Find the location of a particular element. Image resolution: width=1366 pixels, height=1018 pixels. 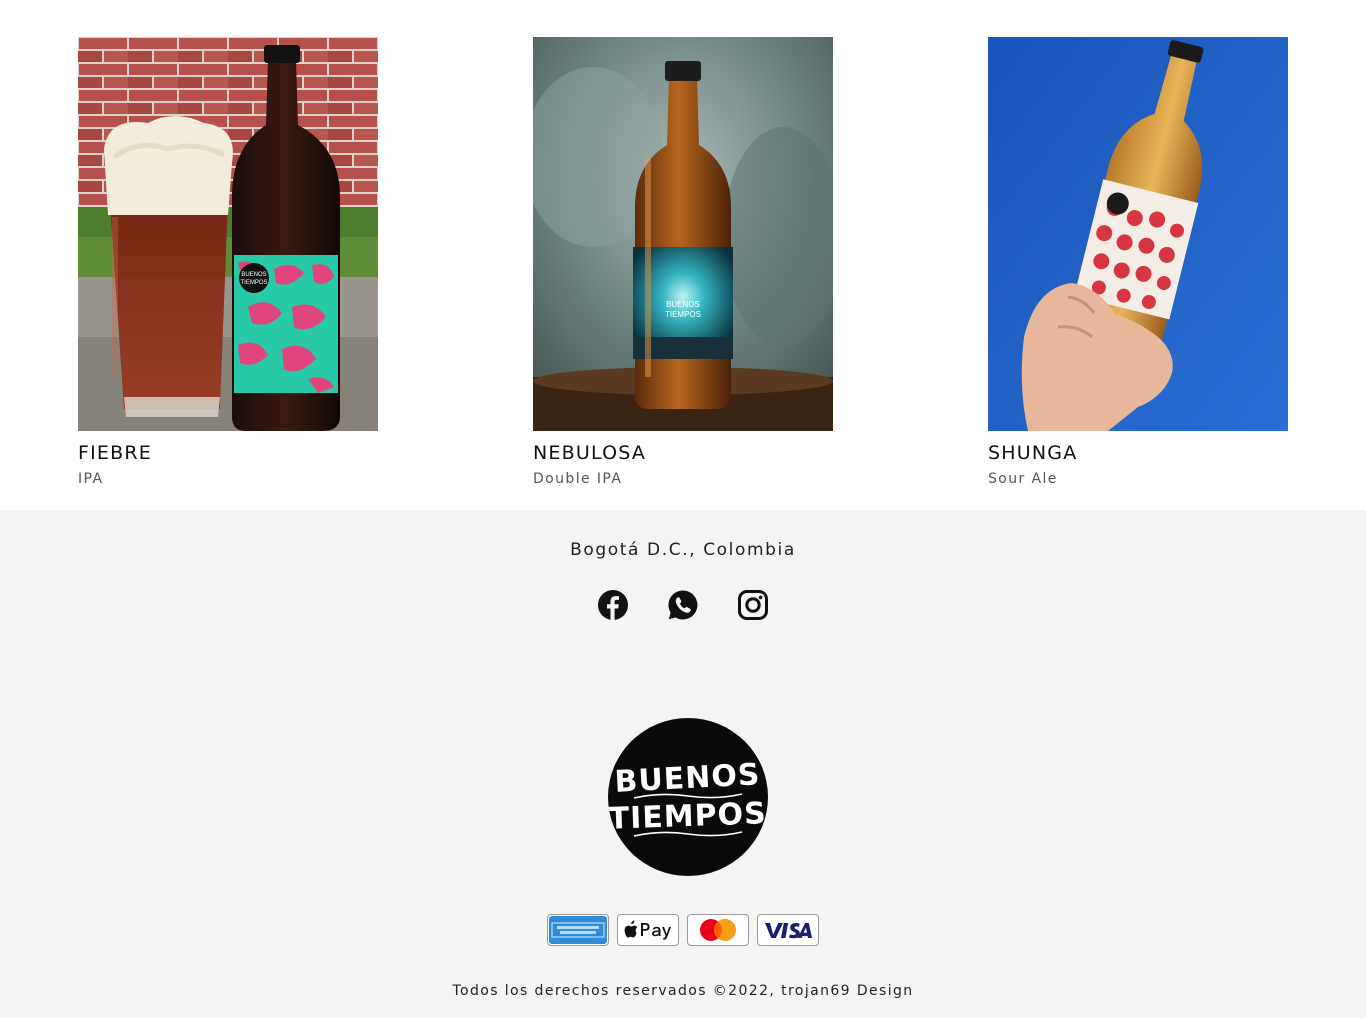

brand-logo-icon: BUENOS TIEMPOS is located at coordinates (688, 797).